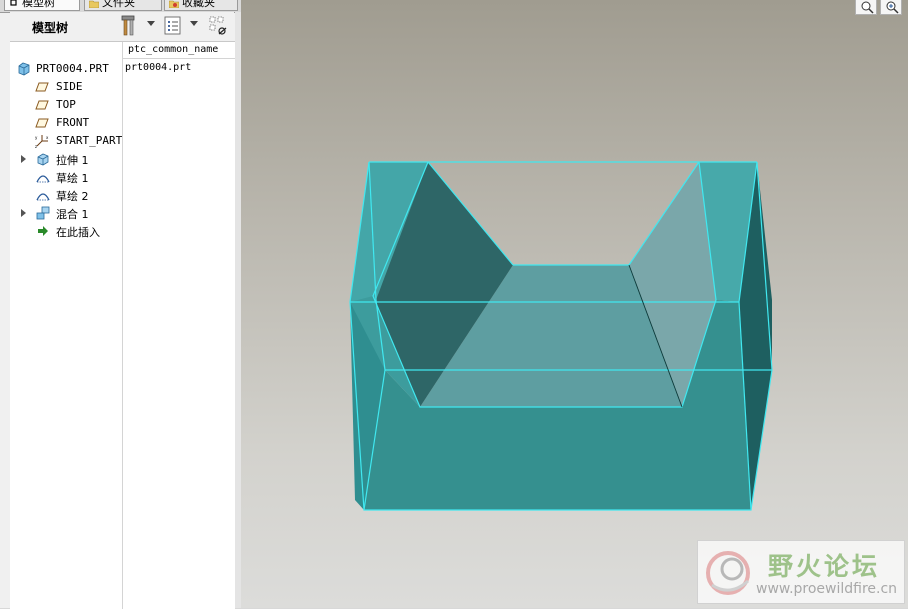 The height and width of the screenshot is (609, 908). Describe the element at coordinates (174, 4) in the screenshot. I see `favorites-icon` at that location.